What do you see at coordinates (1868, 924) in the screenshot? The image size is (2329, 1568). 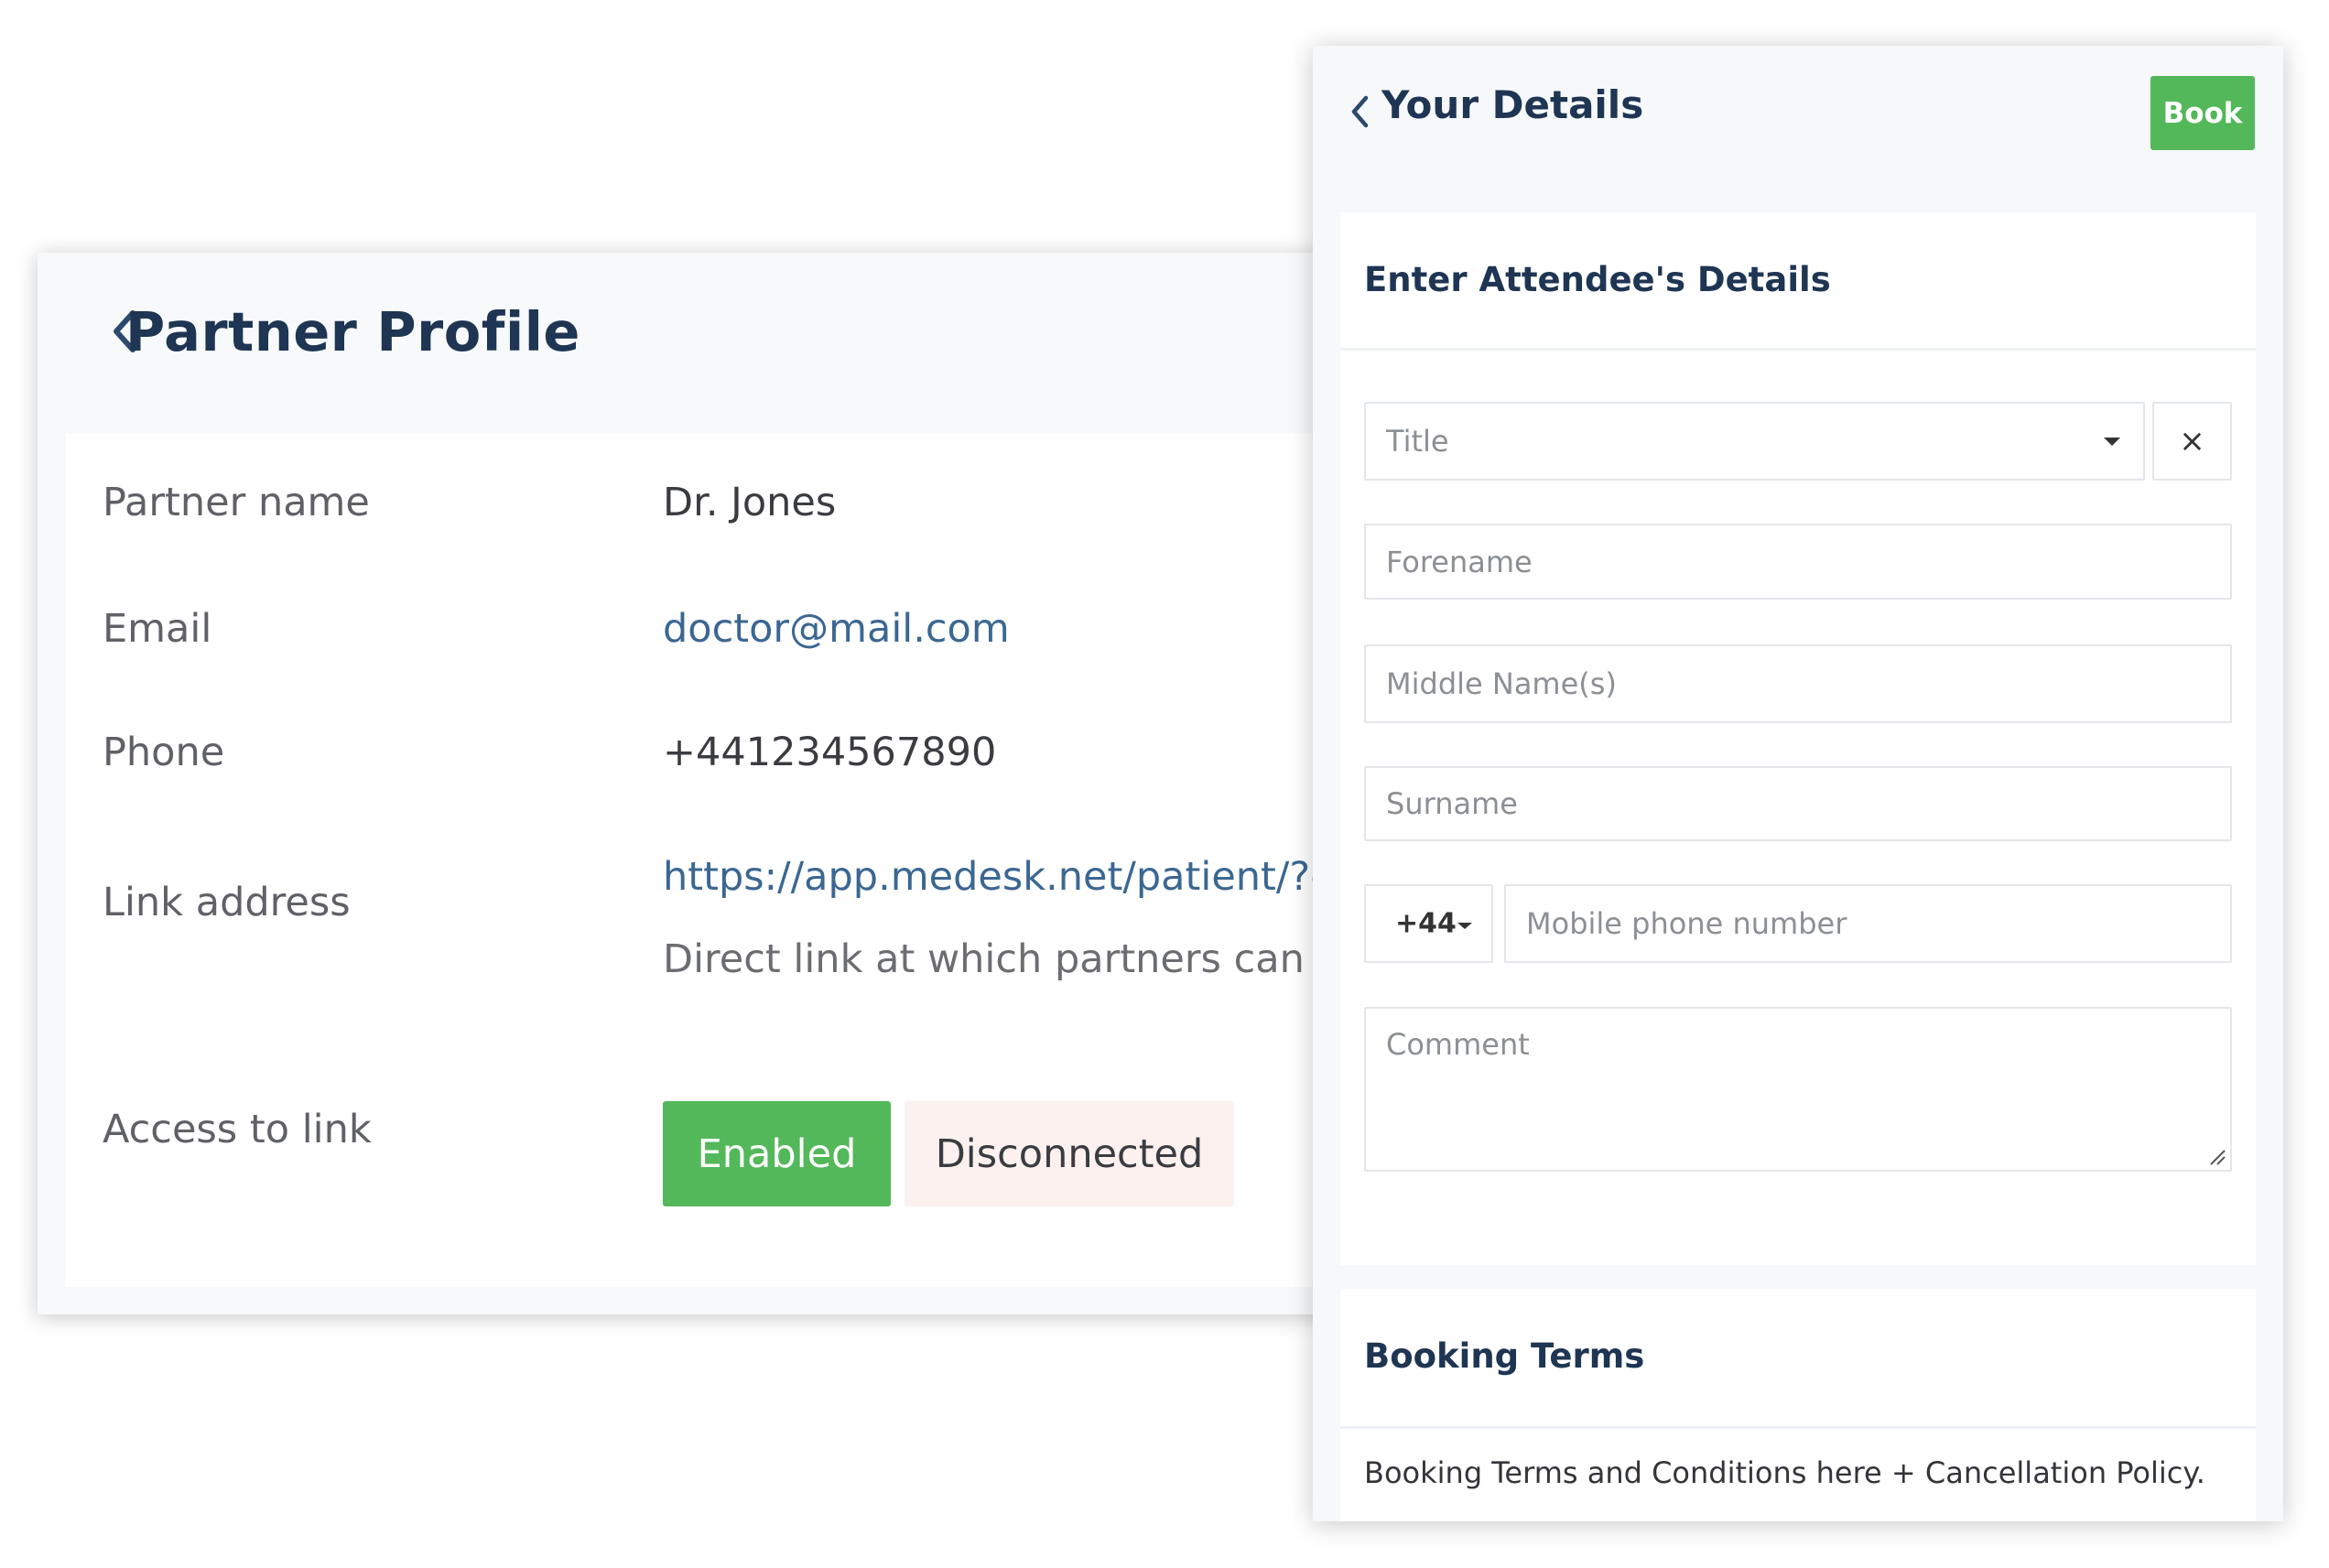 I see `mobile-phone-input: Mobile phone number` at bounding box center [1868, 924].